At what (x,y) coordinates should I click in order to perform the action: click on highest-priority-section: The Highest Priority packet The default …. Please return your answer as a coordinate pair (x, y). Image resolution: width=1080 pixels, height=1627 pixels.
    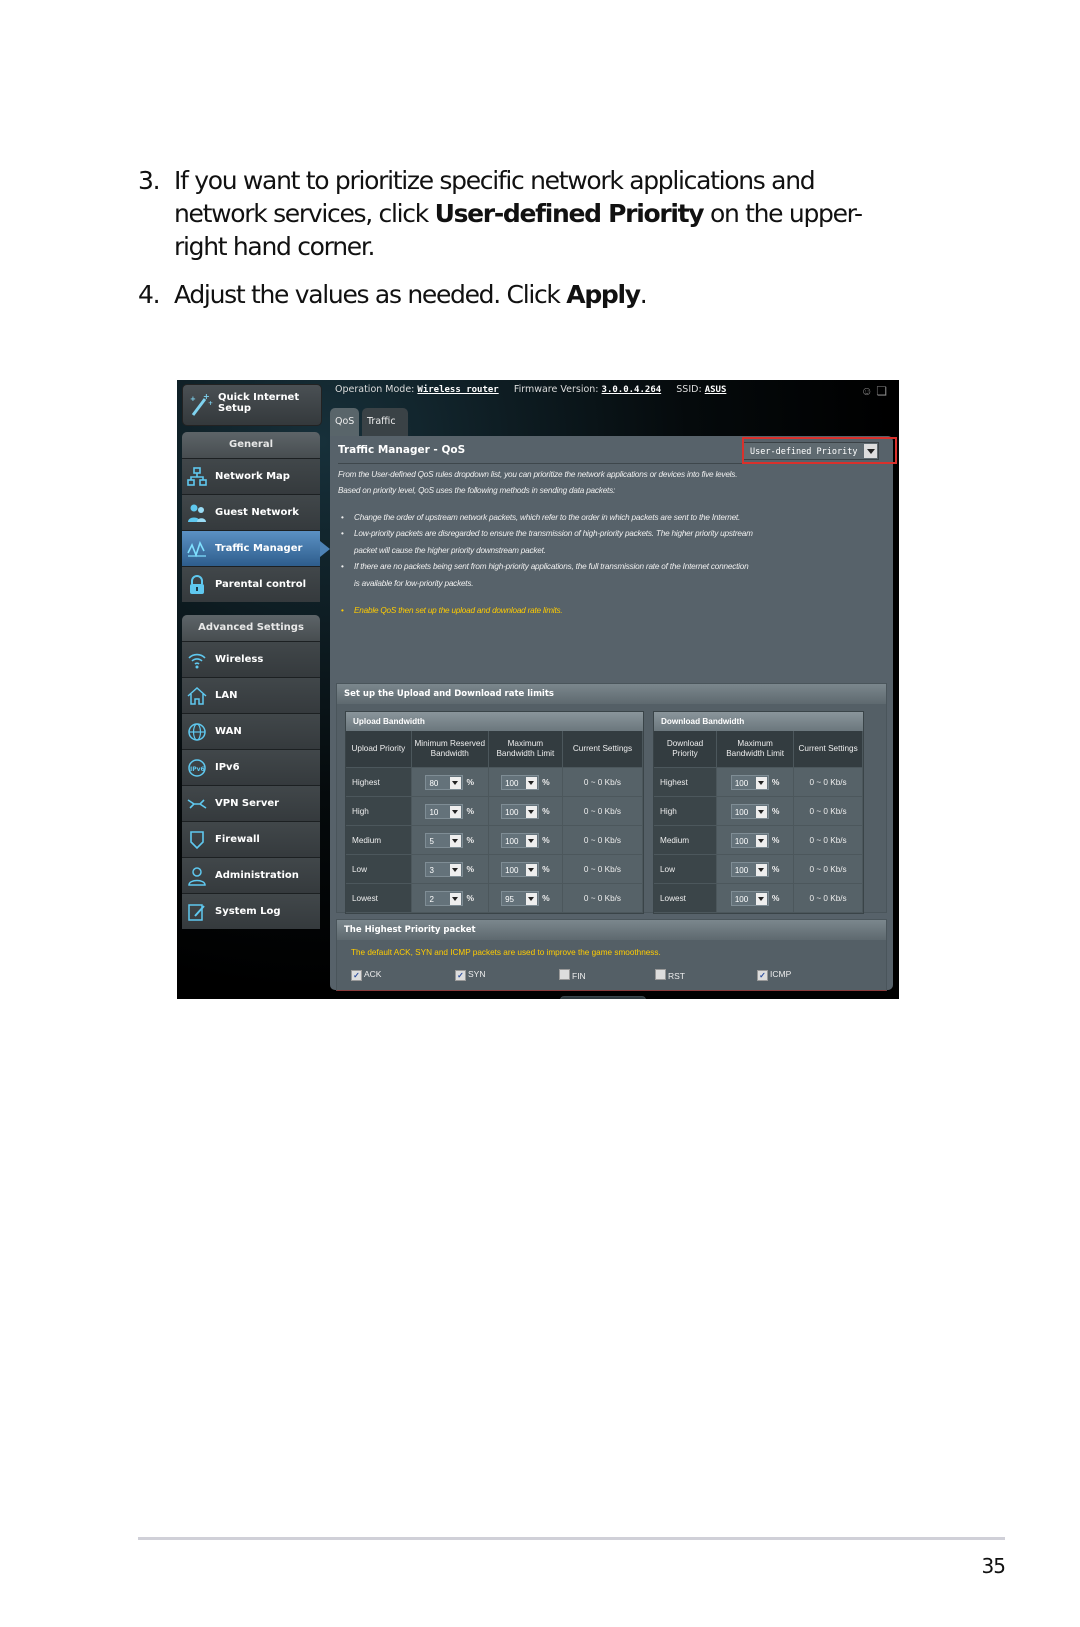
    Looking at the image, I should click on (611, 955).